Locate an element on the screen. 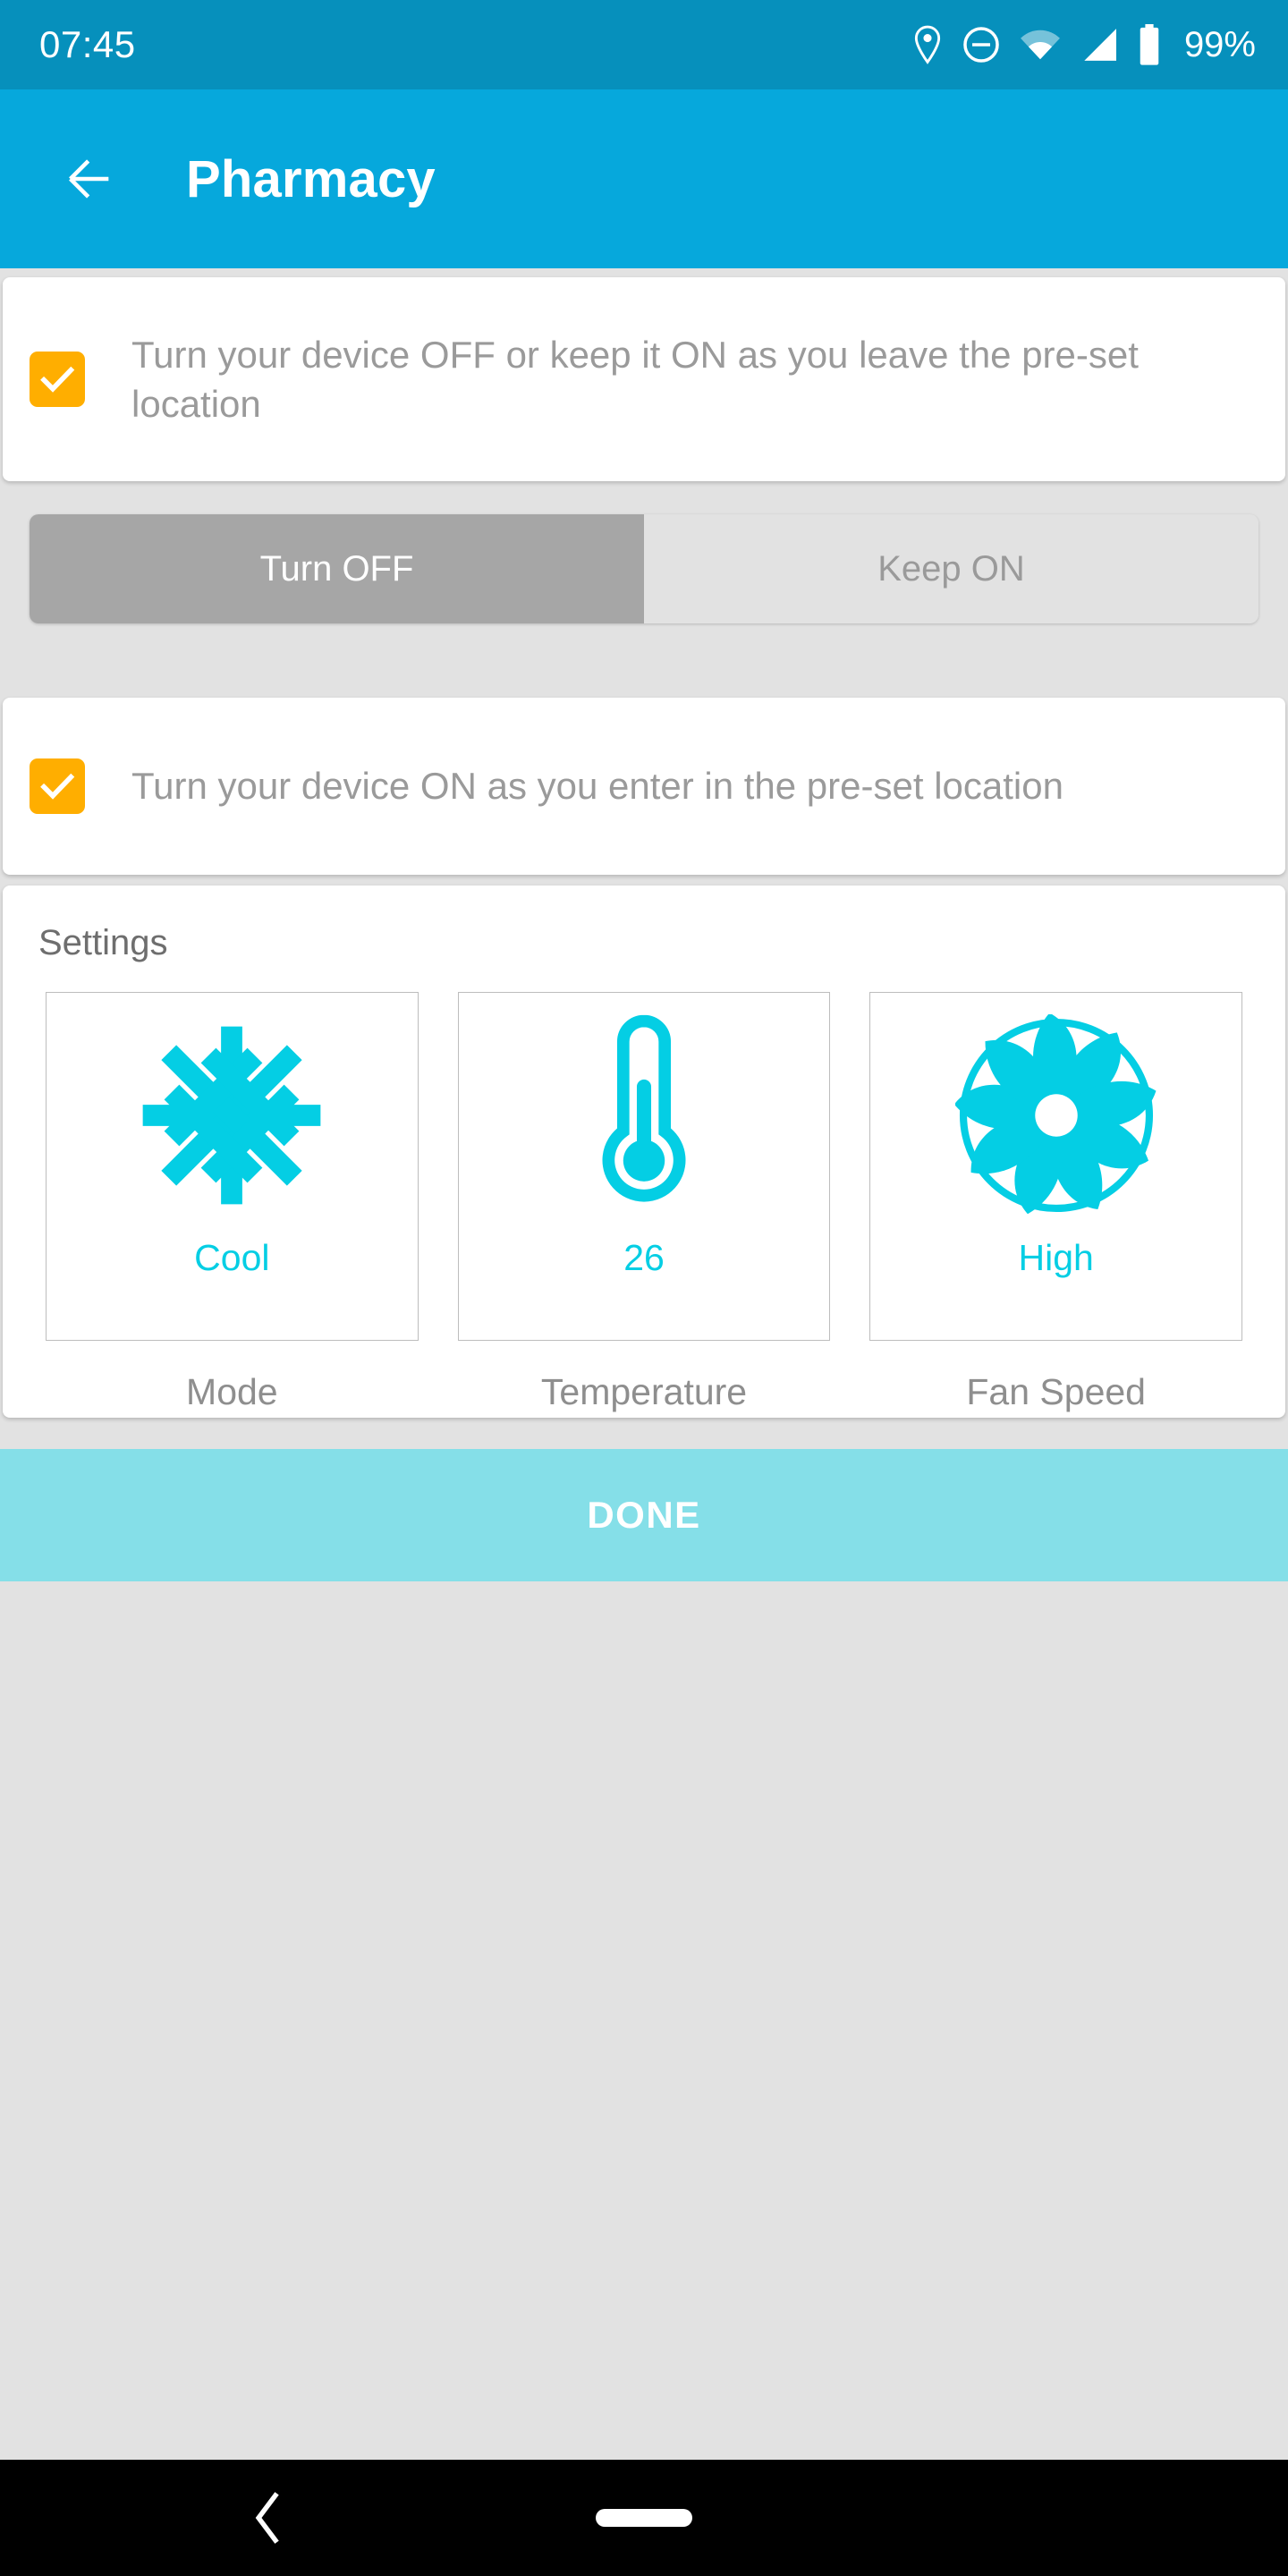  settings-tile-mode-column: Cool Mode is located at coordinates (232, 1202).